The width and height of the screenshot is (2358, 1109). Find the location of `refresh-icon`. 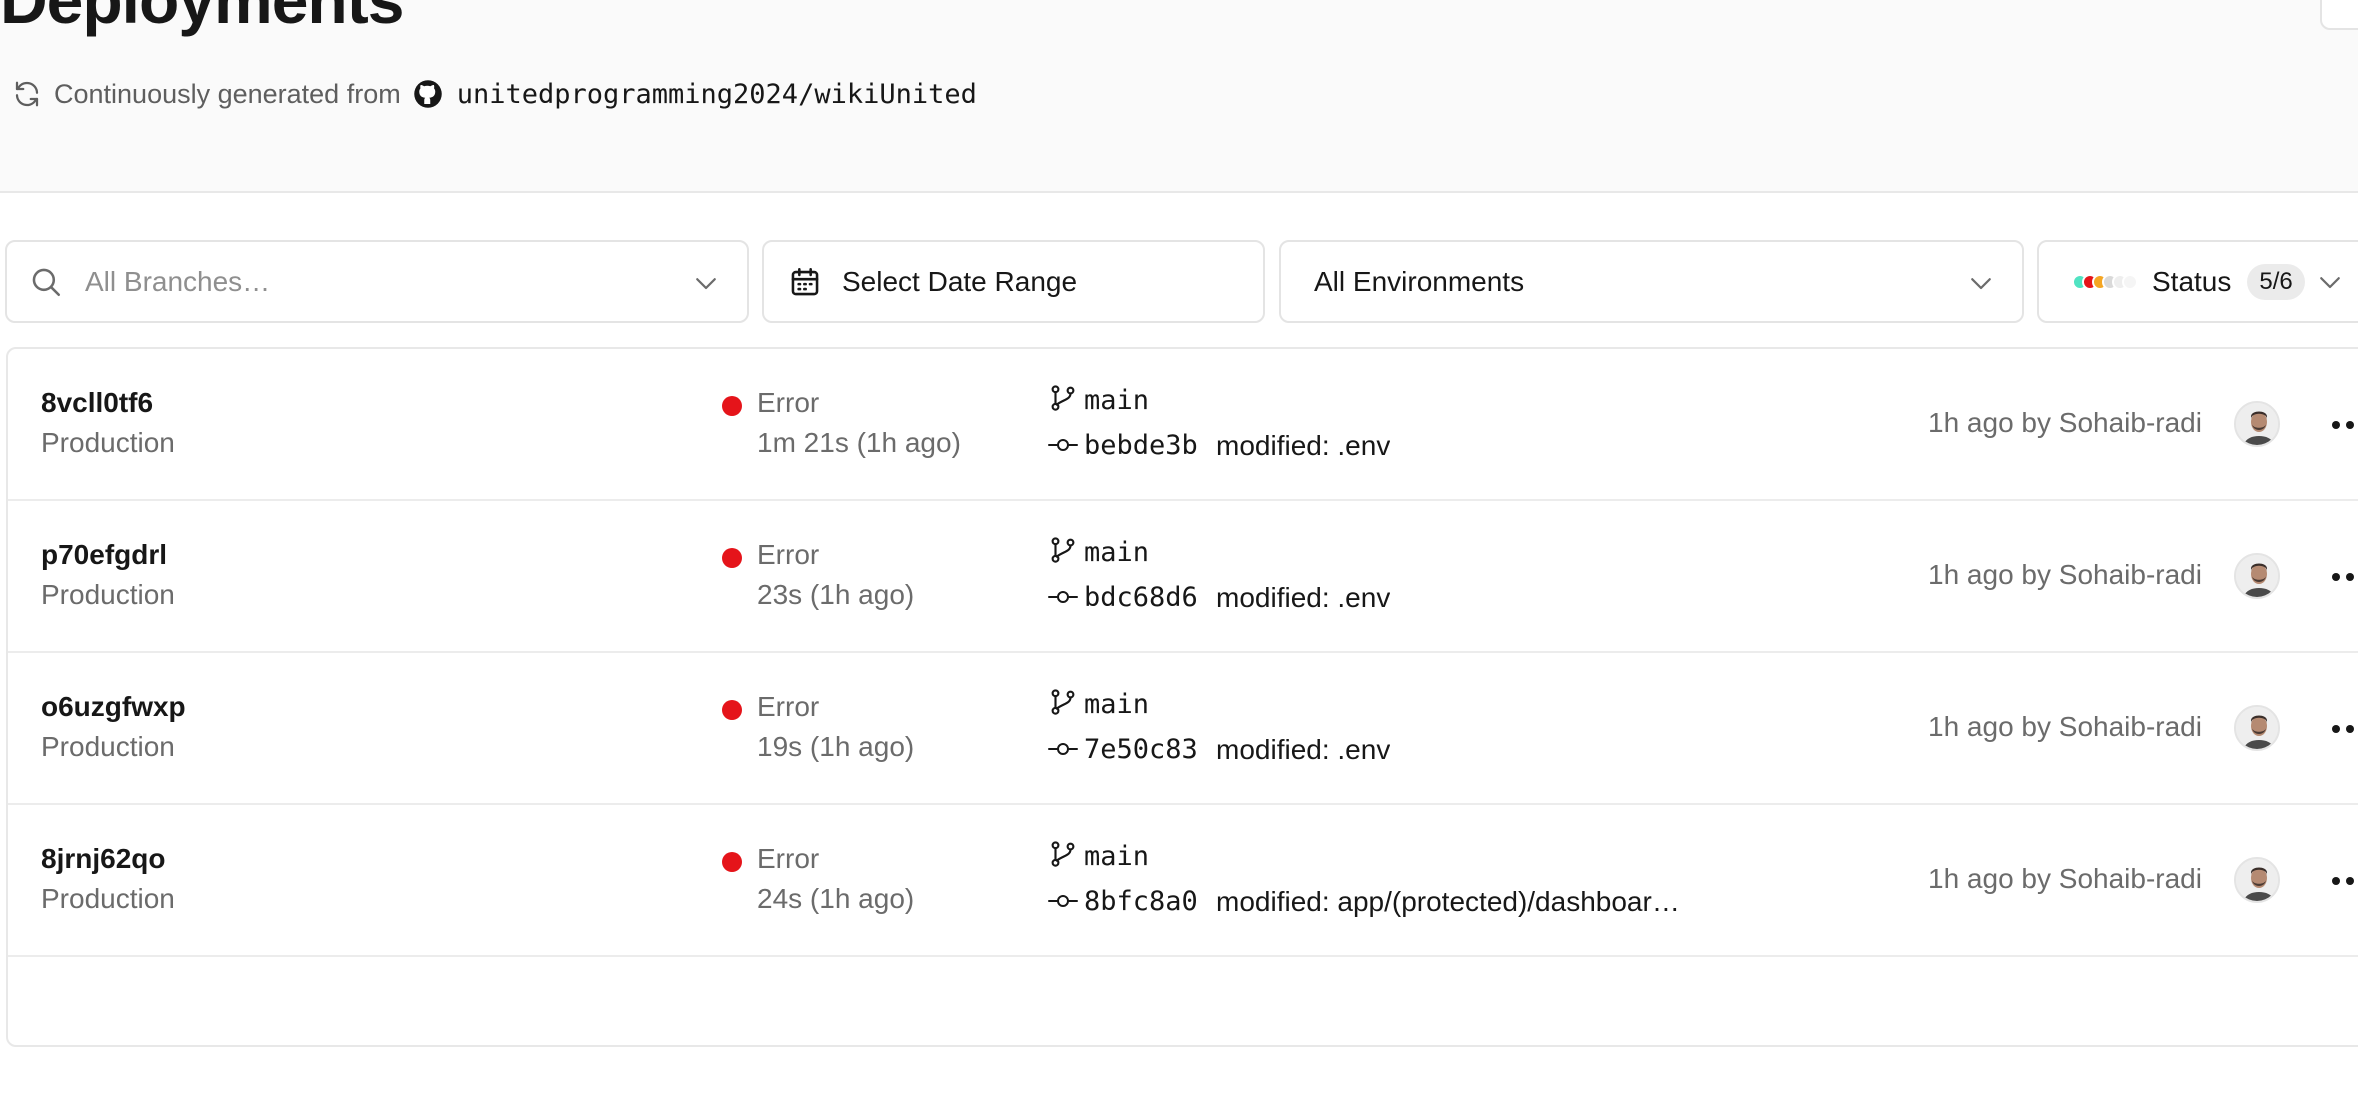

refresh-icon is located at coordinates (27, 94).